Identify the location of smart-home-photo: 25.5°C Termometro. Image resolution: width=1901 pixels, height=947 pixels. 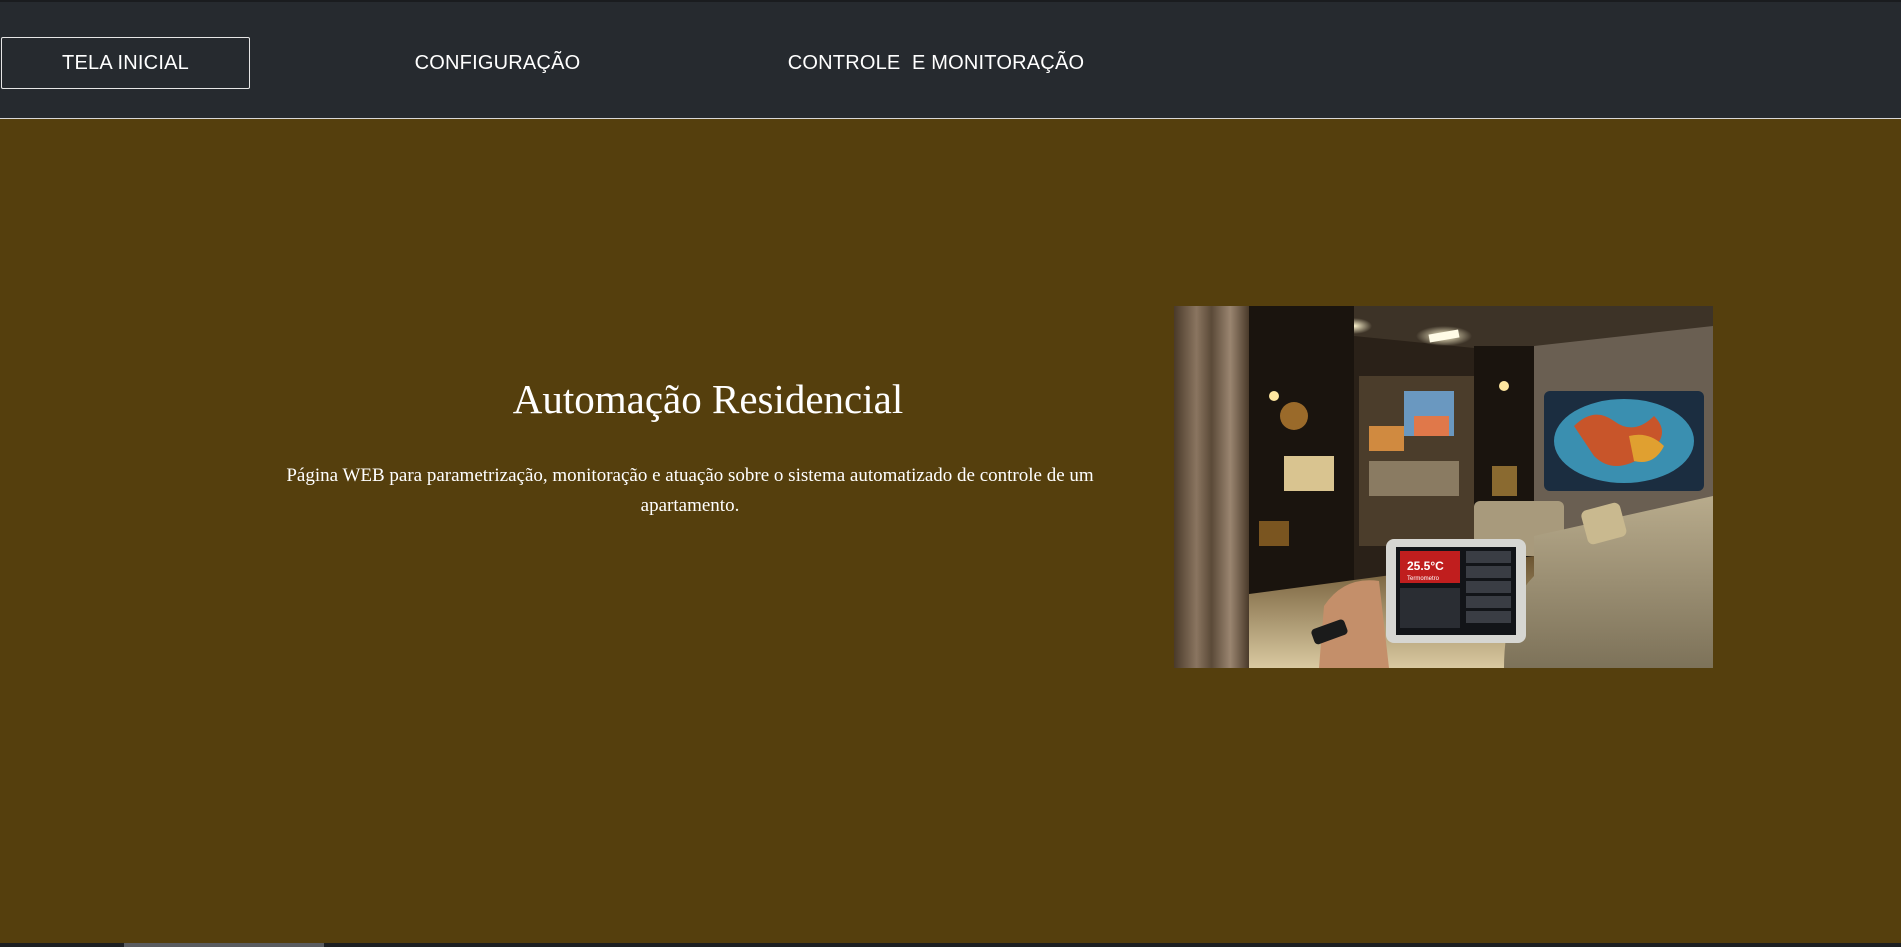
(1443, 487).